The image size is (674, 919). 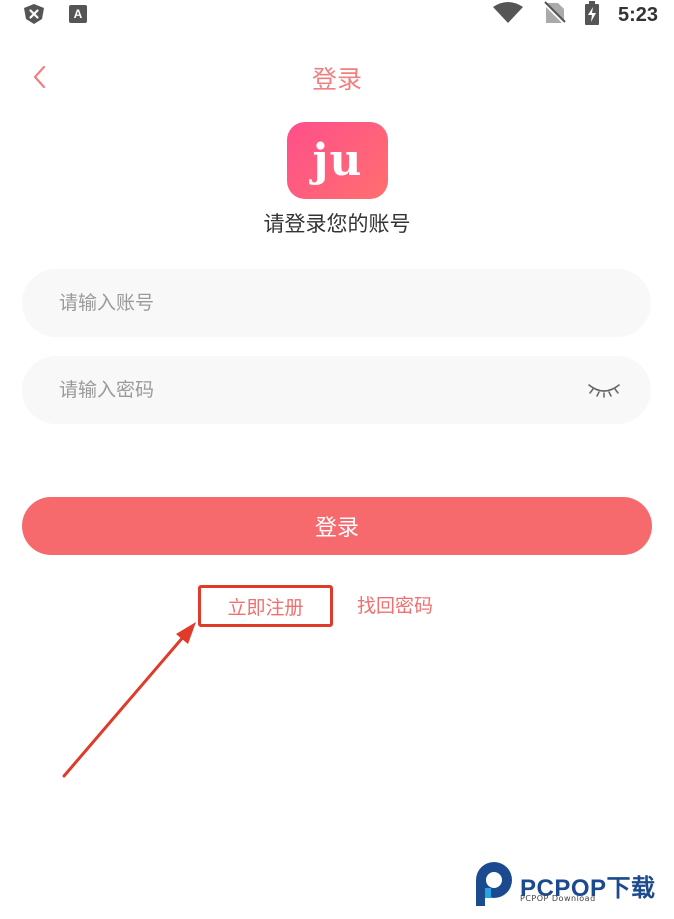 What do you see at coordinates (34, 16) in the screenshot?
I see `notification-blocked-icon` at bounding box center [34, 16].